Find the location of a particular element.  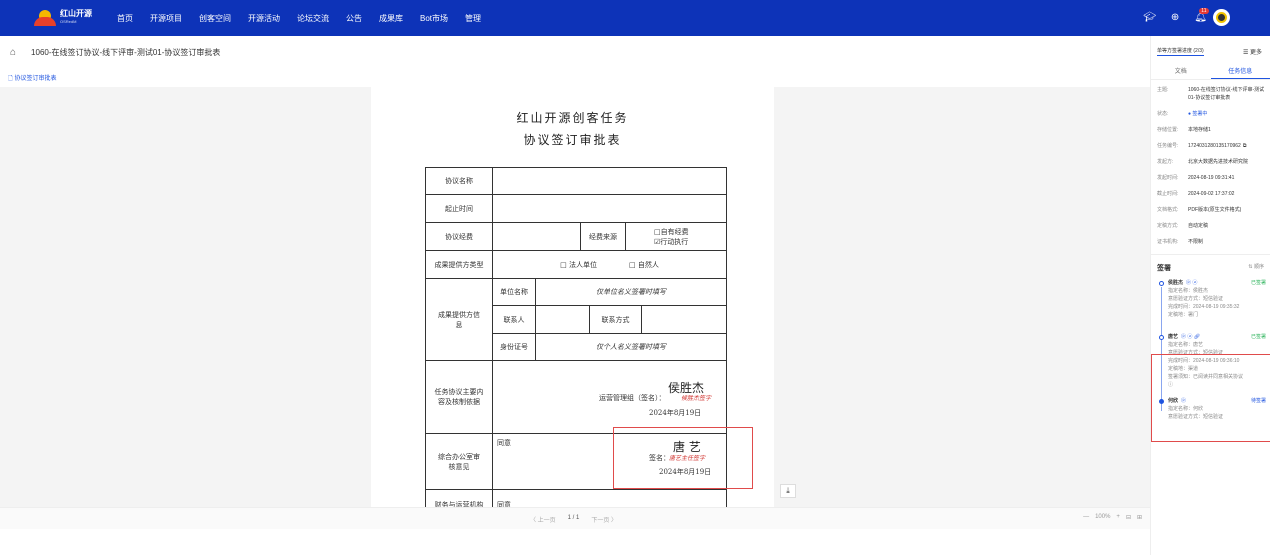

nav-bot-market: Bot市场 is located at coordinates (434, 18).